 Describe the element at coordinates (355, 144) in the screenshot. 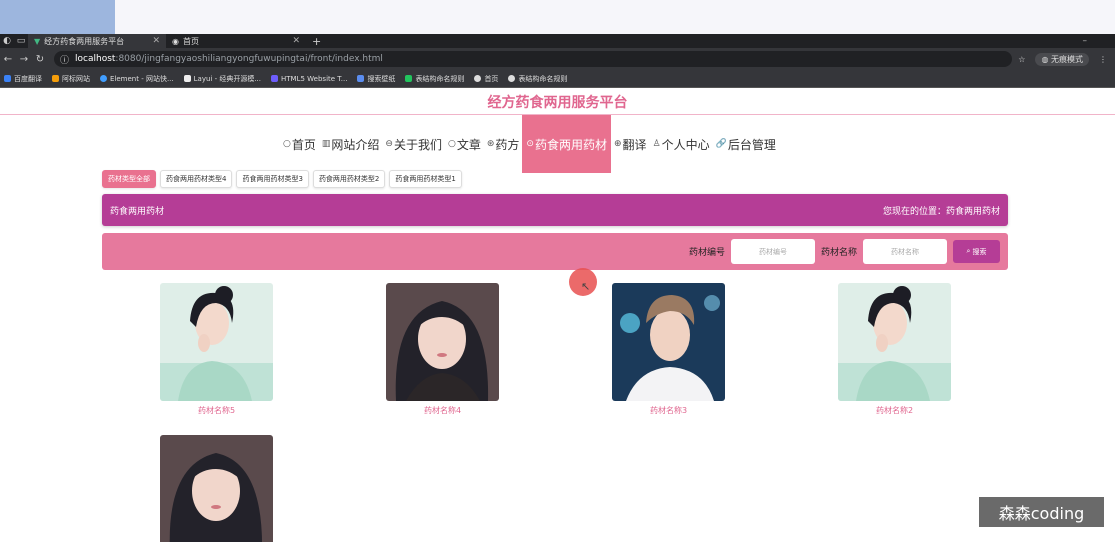

I see `nav-label: 网站介绍` at that location.